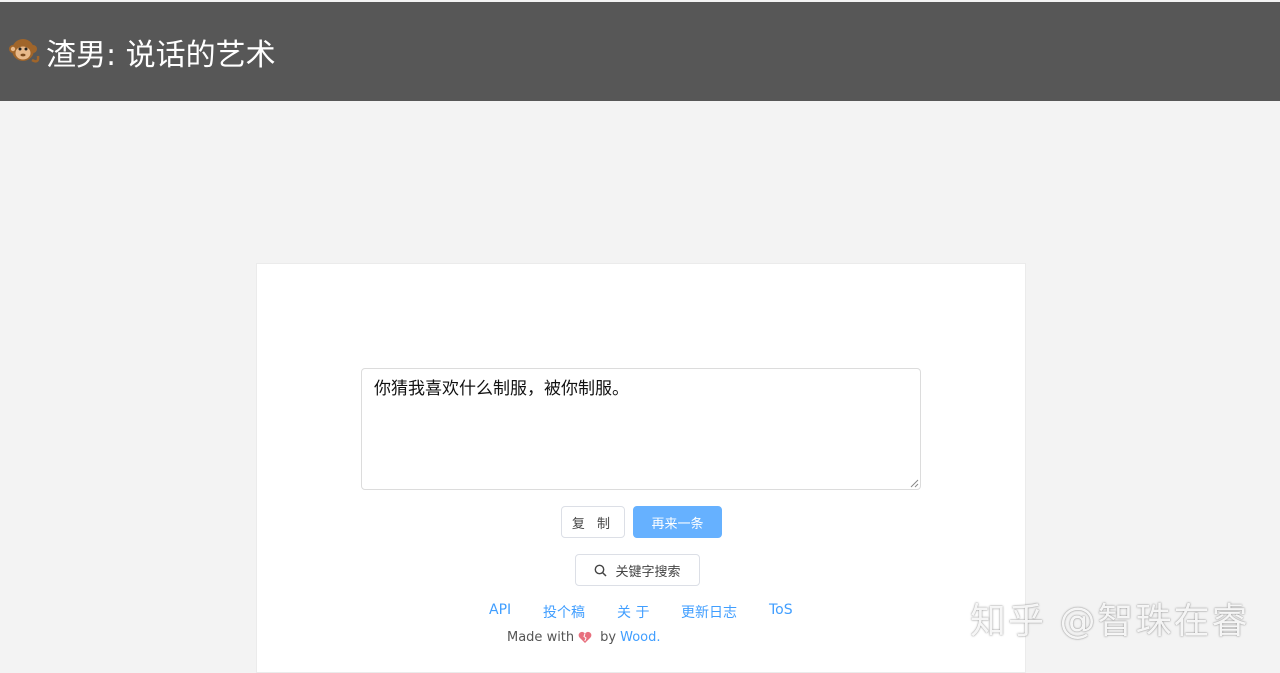  I want to click on copy-button: 复 制, so click(593, 522).